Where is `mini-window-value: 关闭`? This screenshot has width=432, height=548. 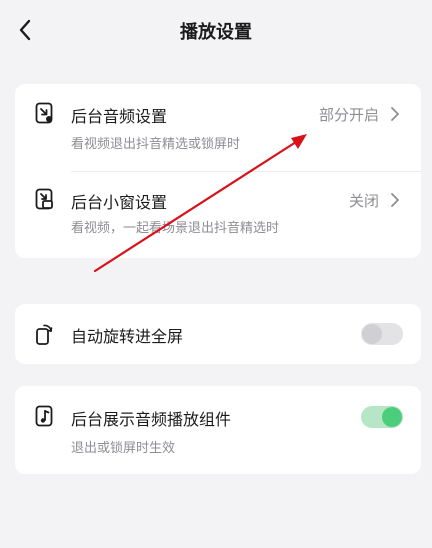 mini-window-value: 关闭 is located at coordinates (363, 201).